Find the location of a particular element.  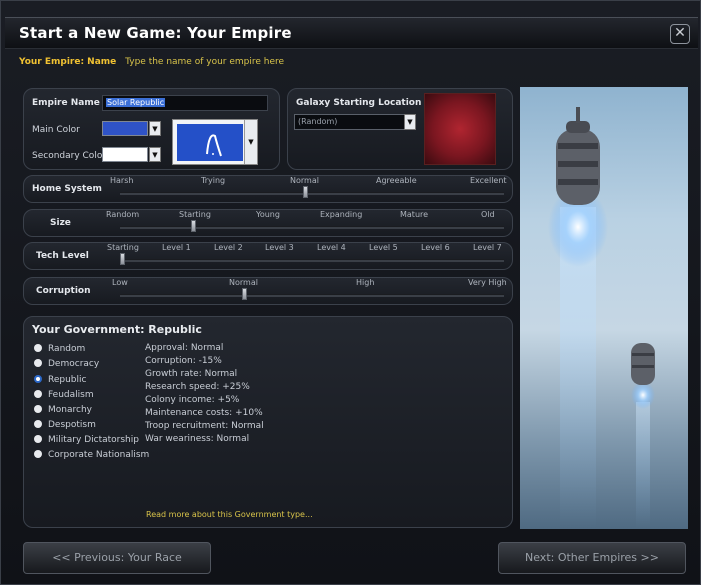

government-stat: Corruption: -15% is located at coordinates (183, 361).